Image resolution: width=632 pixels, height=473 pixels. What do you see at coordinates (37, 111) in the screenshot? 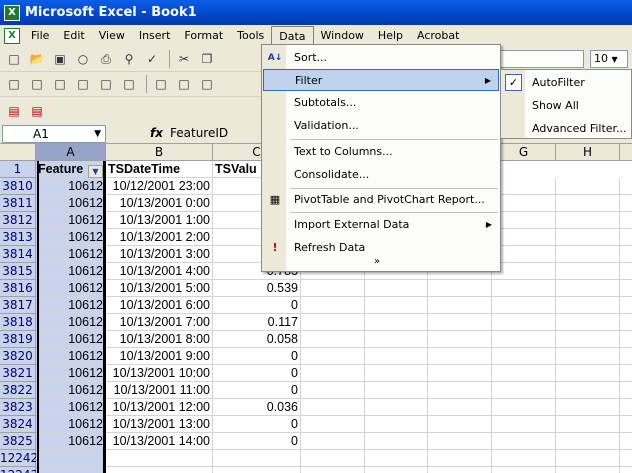
I see `pdf-options-icon: ▤` at bounding box center [37, 111].